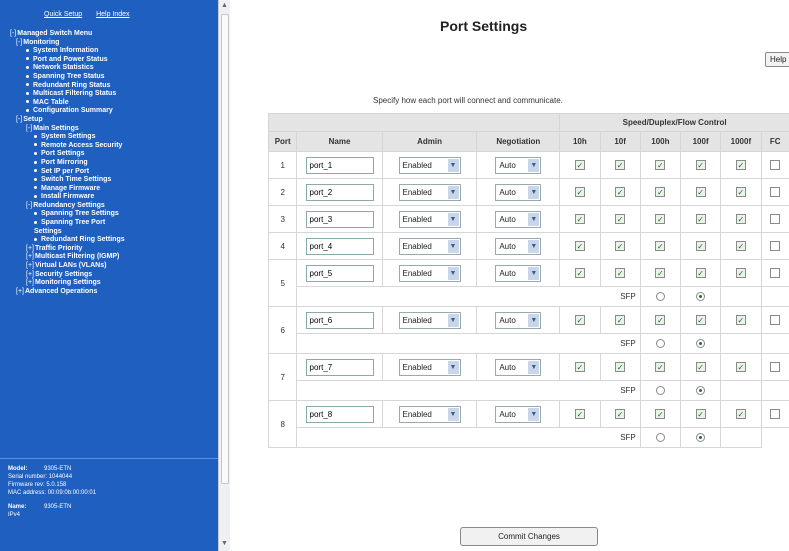  Describe the element at coordinates (224, 543) in the screenshot. I see `scroll-down-icon: ▼` at that location.